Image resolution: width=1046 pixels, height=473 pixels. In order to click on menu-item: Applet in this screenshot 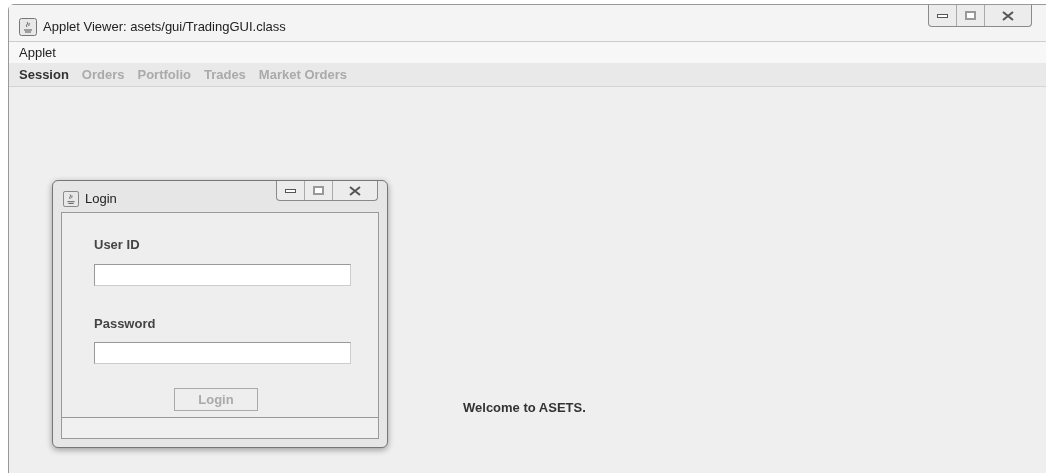, I will do `click(37, 52)`.